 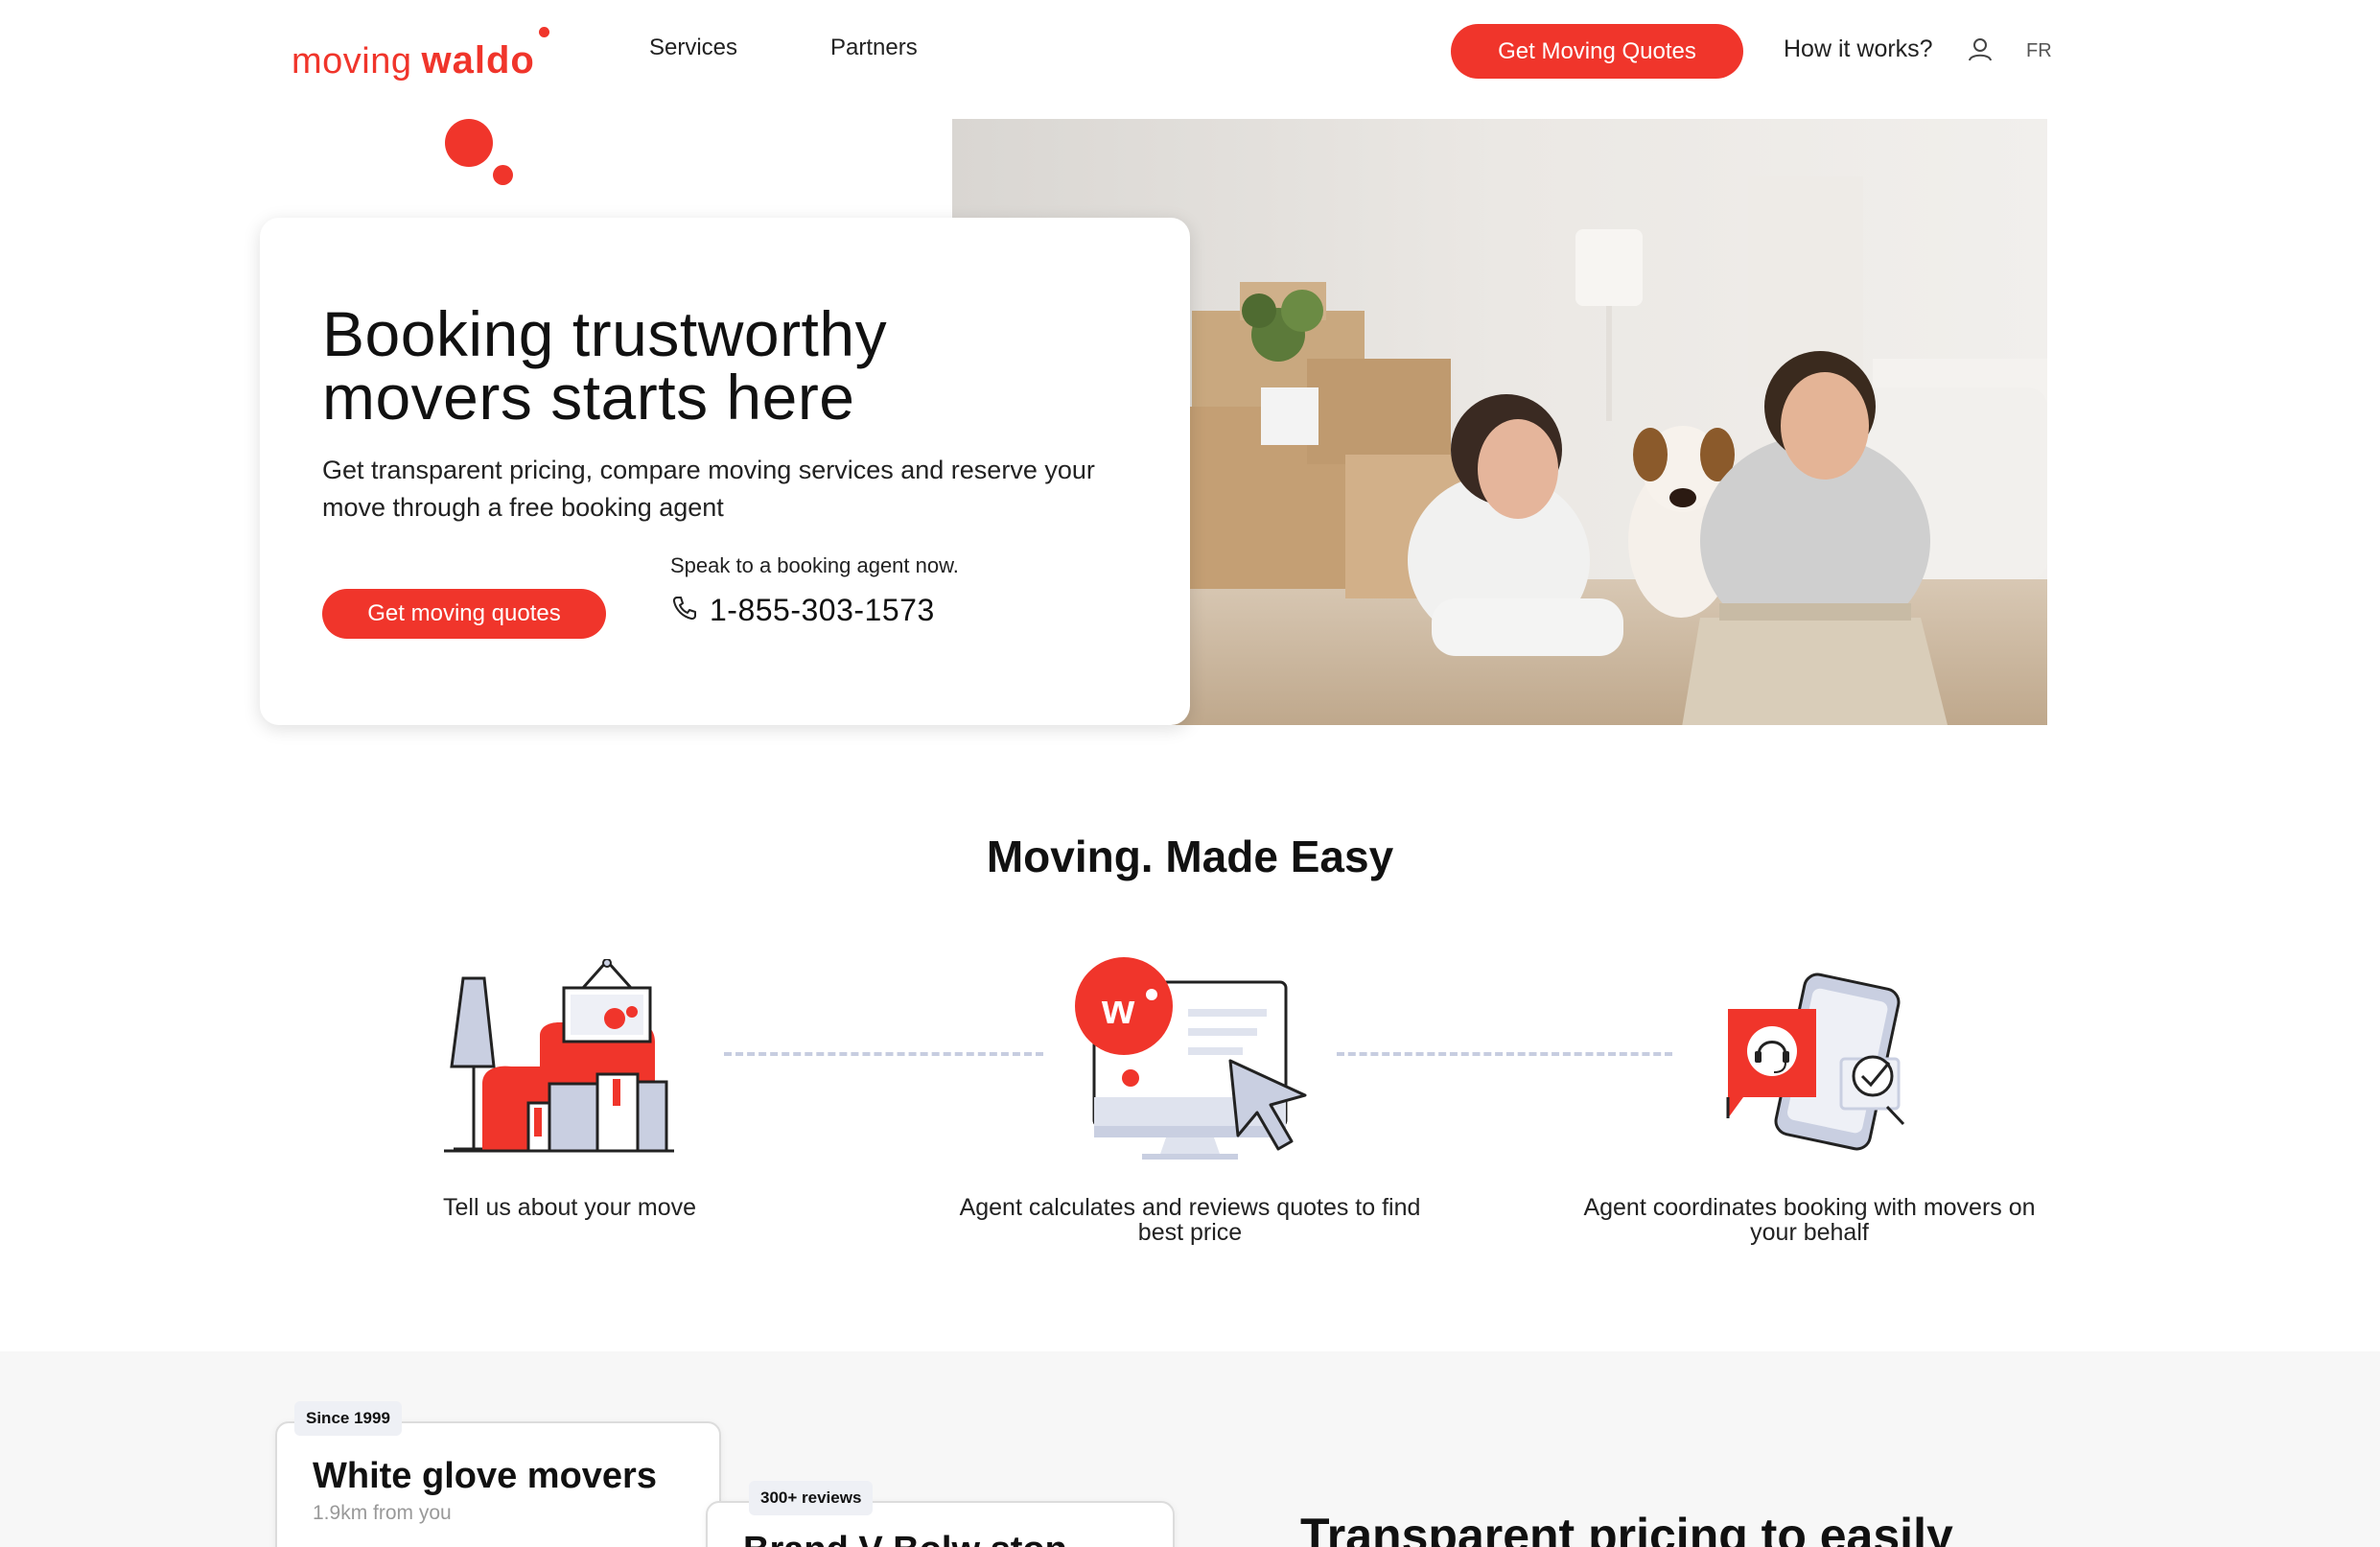 What do you see at coordinates (464, 614) in the screenshot?
I see `get-moving-quotes-hero-button: Get moving quotes` at bounding box center [464, 614].